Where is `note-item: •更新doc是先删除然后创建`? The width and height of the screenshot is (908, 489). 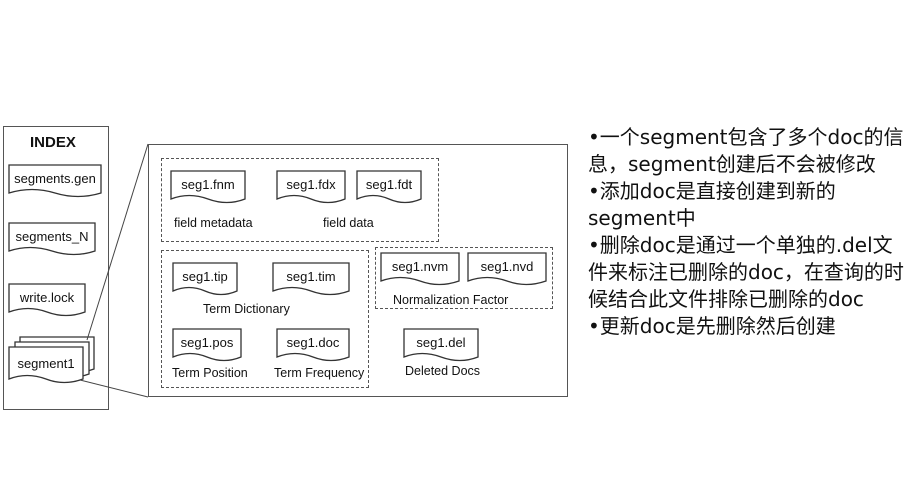
note-item: •更新doc是先删除然后创建 is located at coordinates (712, 326).